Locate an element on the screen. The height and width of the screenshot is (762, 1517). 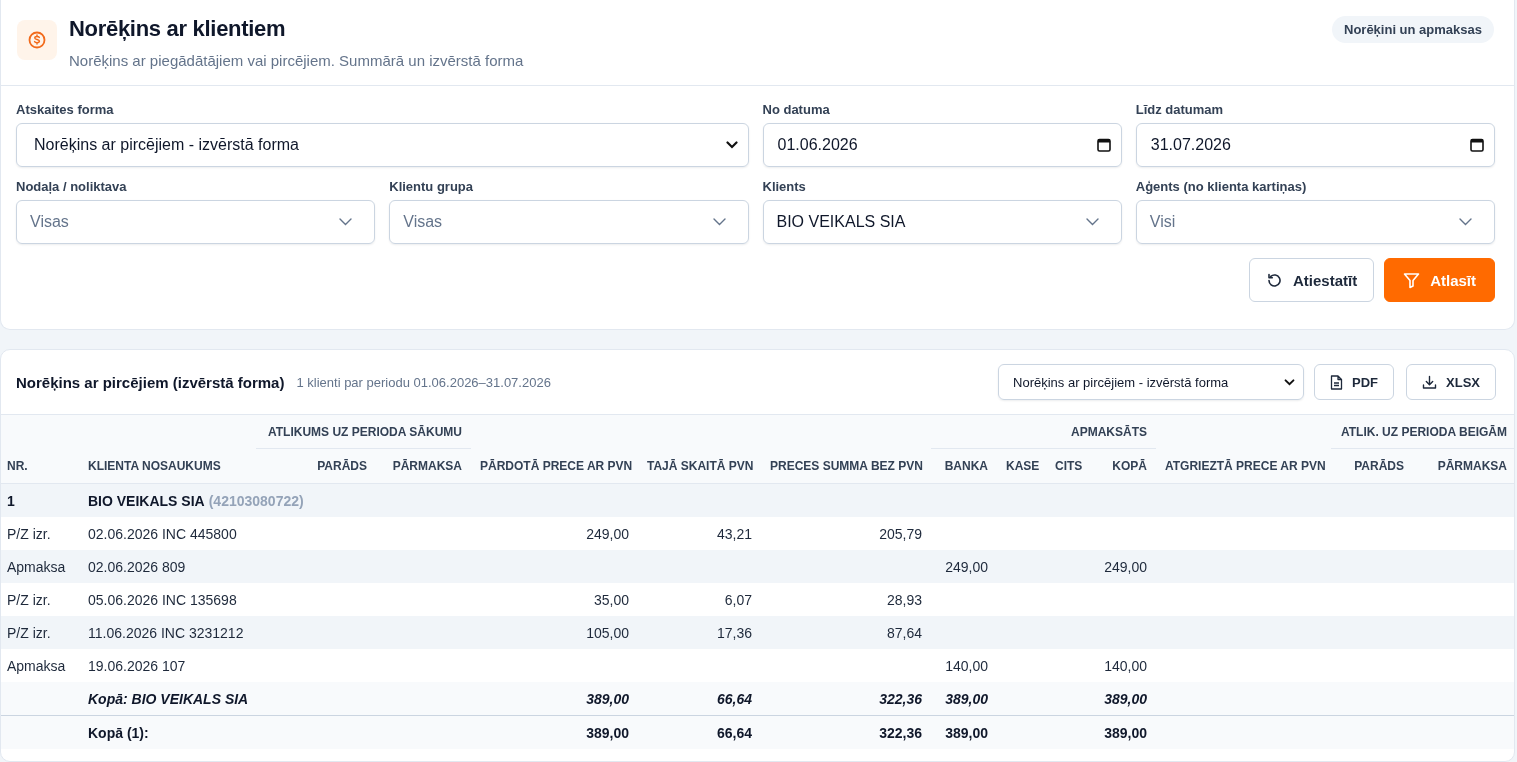
report-summary: 1 klienti par periodu 01.06.2026–31.07.2026 is located at coordinates (423, 382).